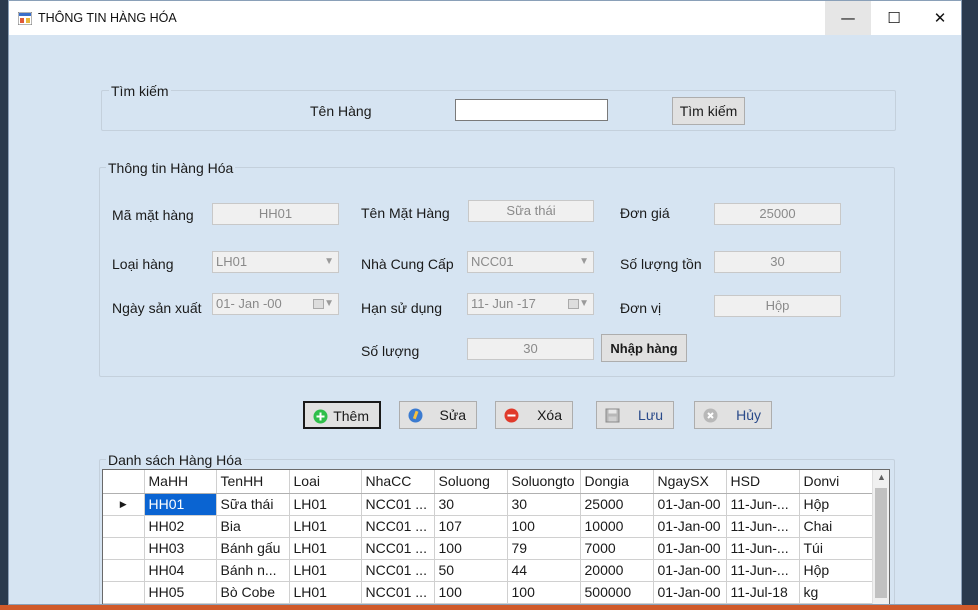 This screenshot has width=978, height=610. I want to click on table-cell: Bò Cobe, so click(253, 592).